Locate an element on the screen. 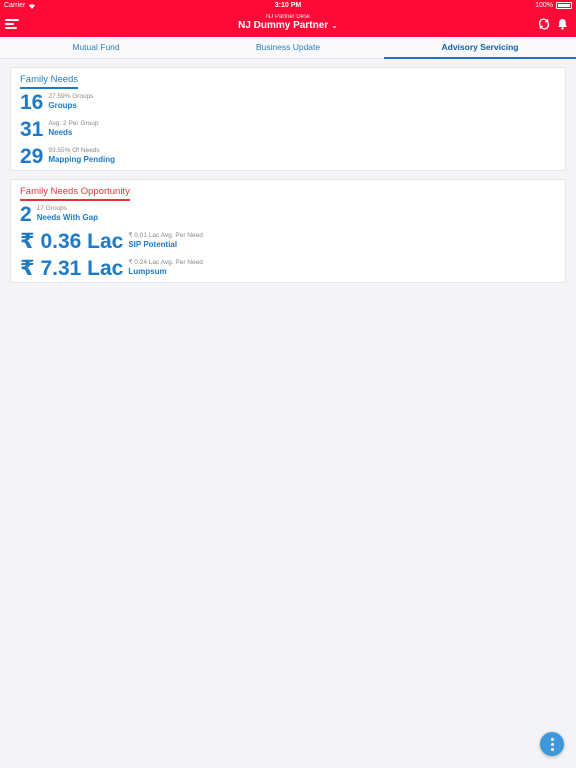 The image size is (576, 768). status-bar: Carrier 3:10 PM 100% is located at coordinates (288, 6).